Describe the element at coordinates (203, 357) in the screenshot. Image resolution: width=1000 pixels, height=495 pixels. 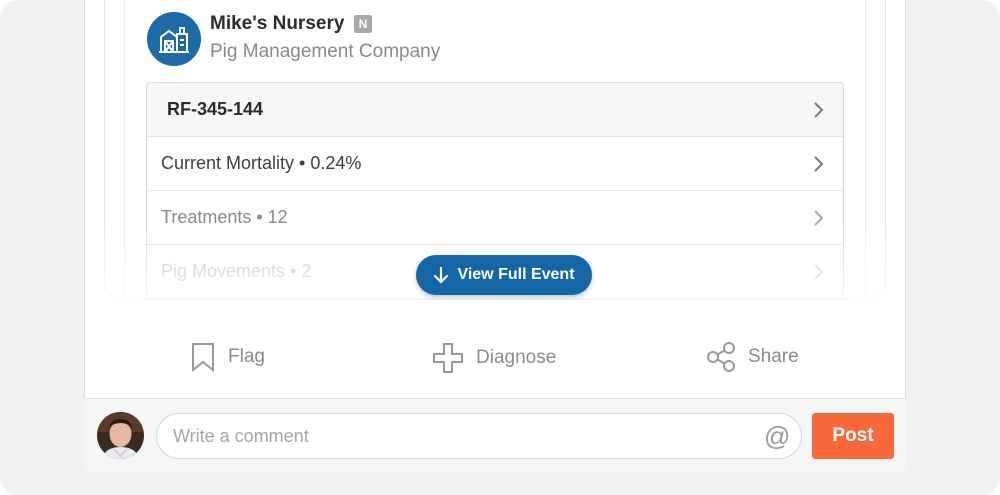
I see `bookmark-icon` at that location.